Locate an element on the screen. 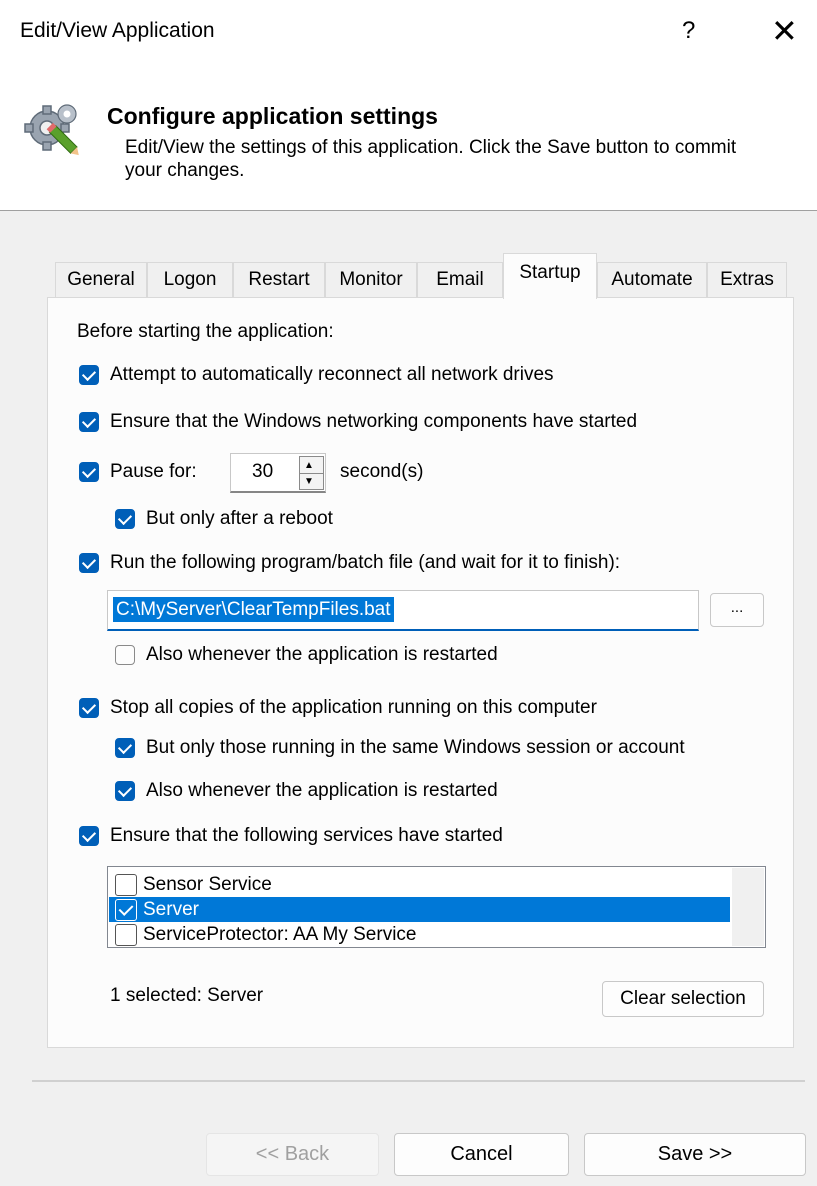 The width and height of the screenshot is (817, 1186). tab-automate: Automate is located at coordinates (652, 280).